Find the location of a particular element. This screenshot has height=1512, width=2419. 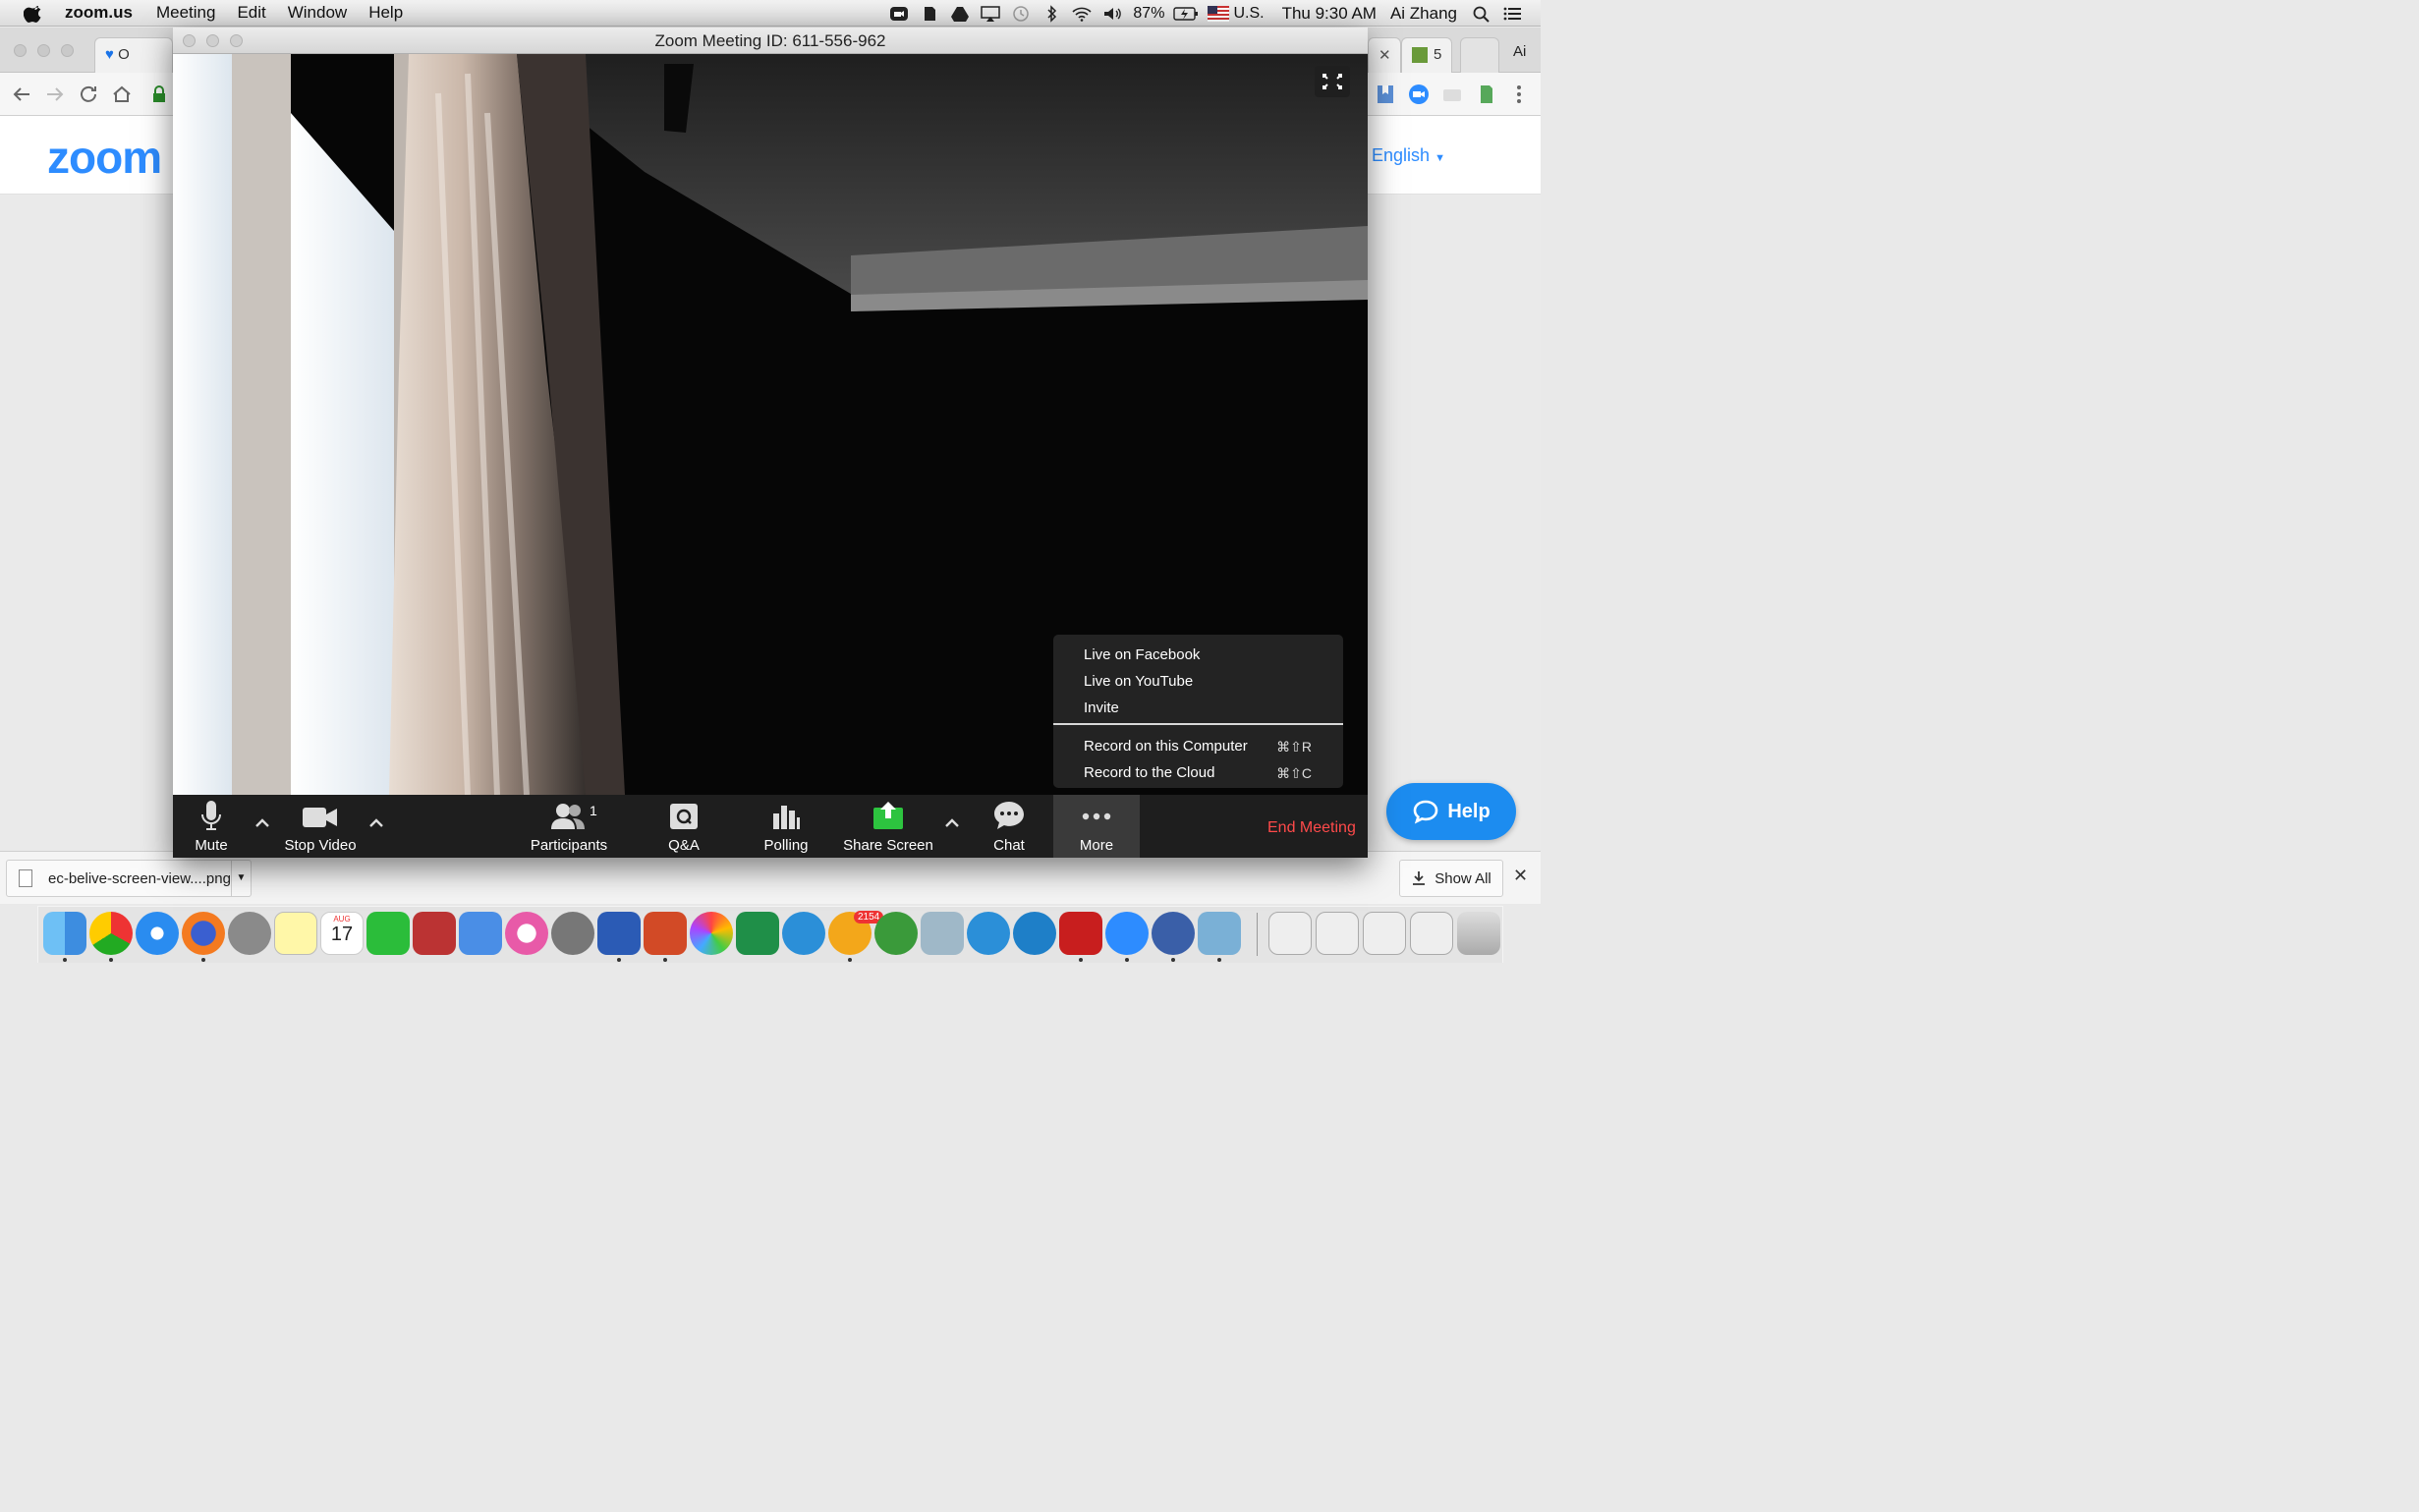

qa-button: Q&A is located at coordinates (683, 826).